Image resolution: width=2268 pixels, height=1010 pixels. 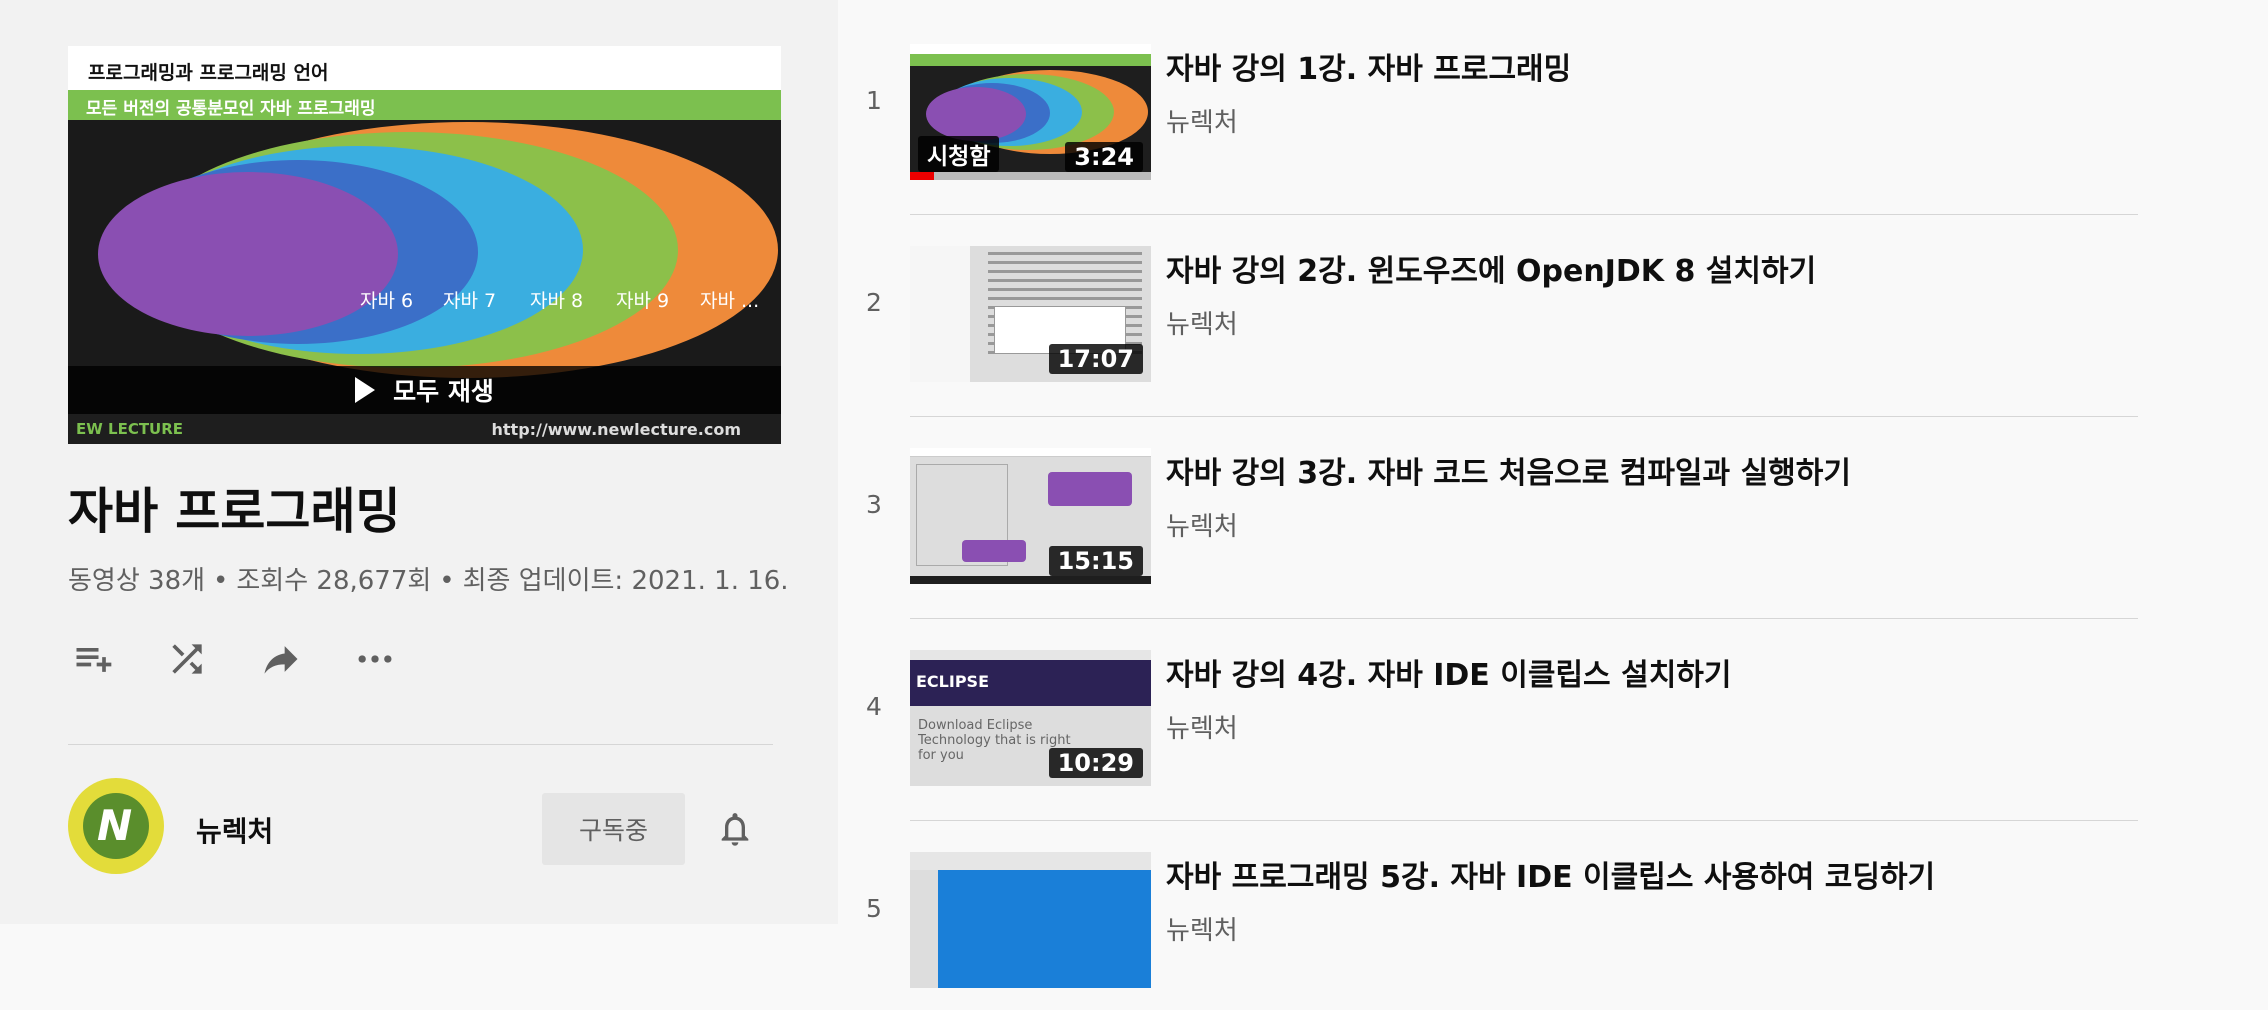 What do you see at coordinates (231, 109) in the screenshot?
I see `slide-subtitle: 모든 버전의 공통분모인 자바 프로그래밍` at bounding box center [231, 109].